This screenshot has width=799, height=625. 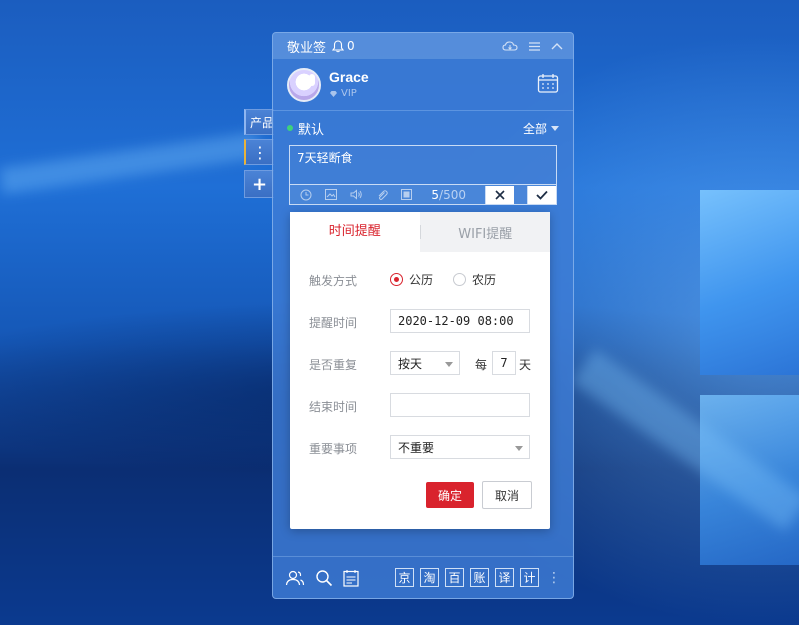 What do you see at coordinates (311, 128) in the screenshot?
I see `folder-name: 默认` at bounding box center [311, 128].